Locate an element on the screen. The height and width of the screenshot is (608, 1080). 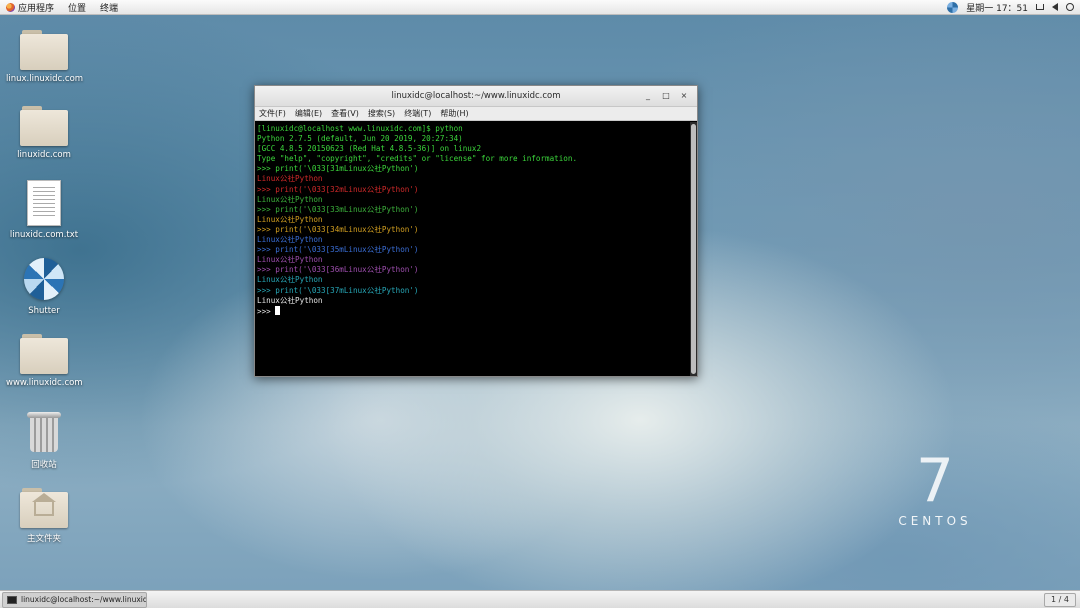
desktop-icon-label: linux.linuxidc.com is located at coordinates (45, 79).